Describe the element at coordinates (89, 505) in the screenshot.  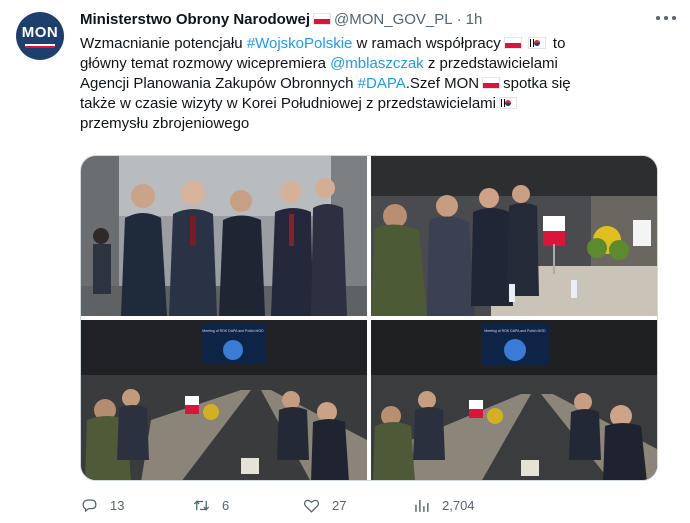
I see `reply-icon` at that location.